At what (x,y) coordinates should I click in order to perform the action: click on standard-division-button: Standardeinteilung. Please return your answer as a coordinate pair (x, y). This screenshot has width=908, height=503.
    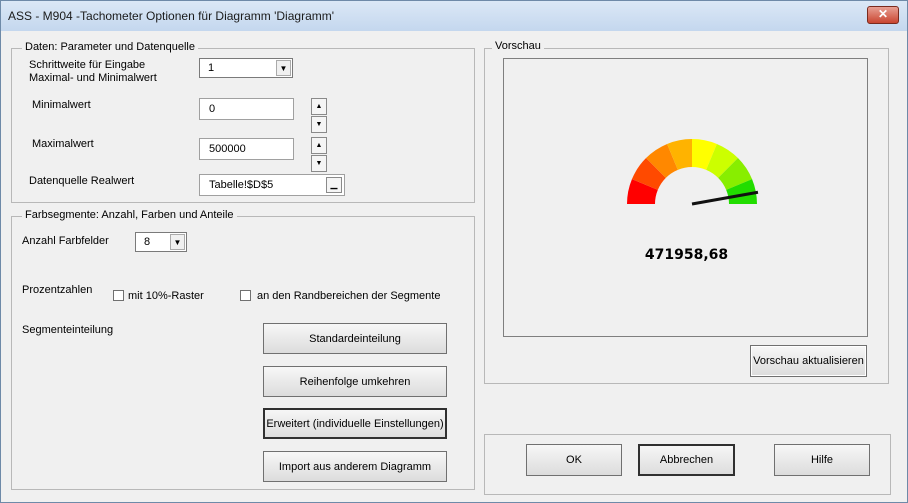
    Looking at the image, I should click on (355, 338).